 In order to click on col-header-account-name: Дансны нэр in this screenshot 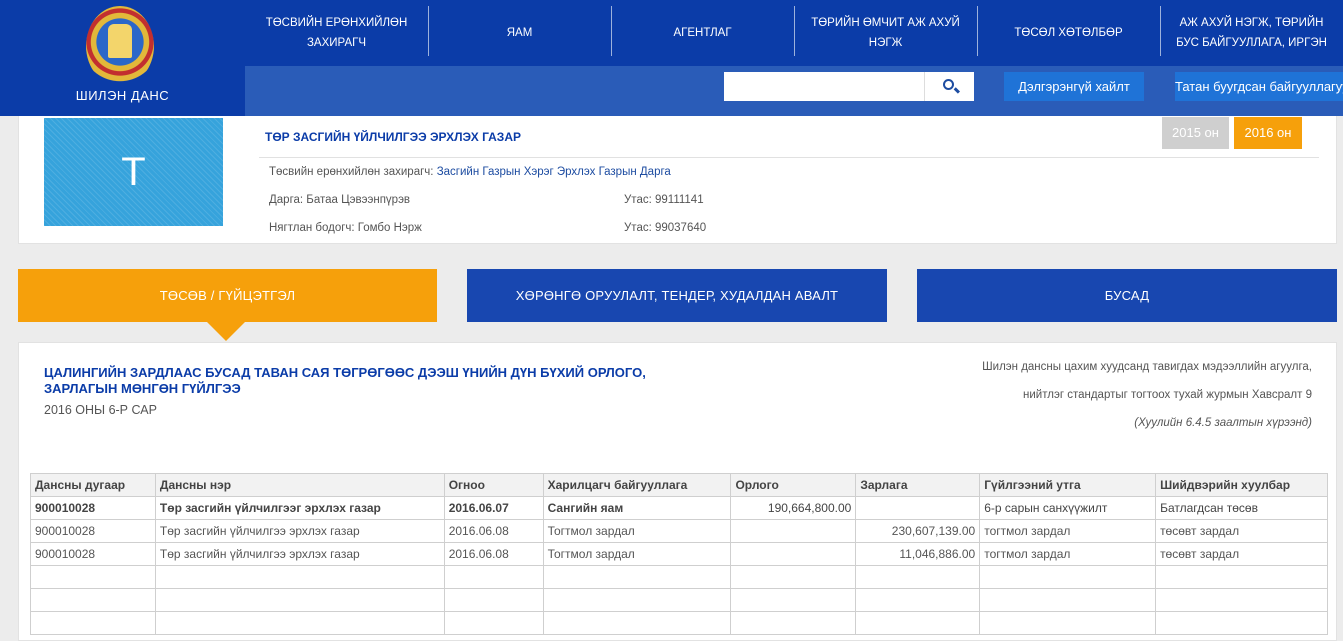, I will do `click(299, 485)`.